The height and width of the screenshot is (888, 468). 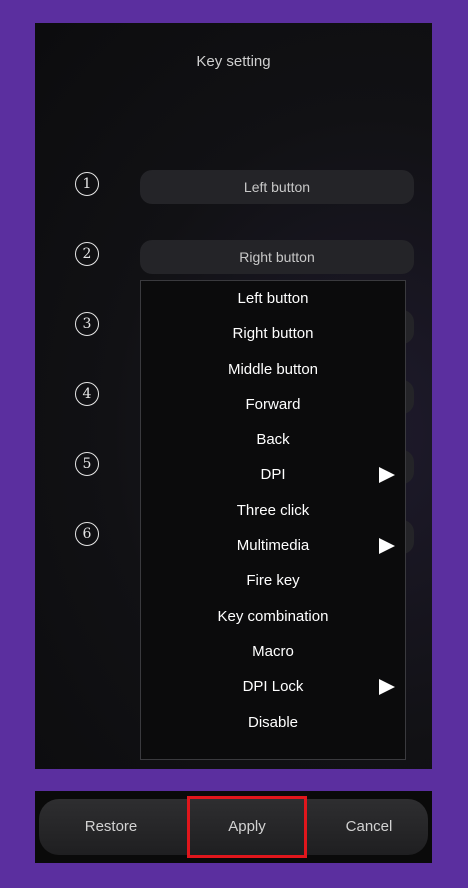 I want to click on dropdown-item-macro: Macro, so click(x=273, y=651).